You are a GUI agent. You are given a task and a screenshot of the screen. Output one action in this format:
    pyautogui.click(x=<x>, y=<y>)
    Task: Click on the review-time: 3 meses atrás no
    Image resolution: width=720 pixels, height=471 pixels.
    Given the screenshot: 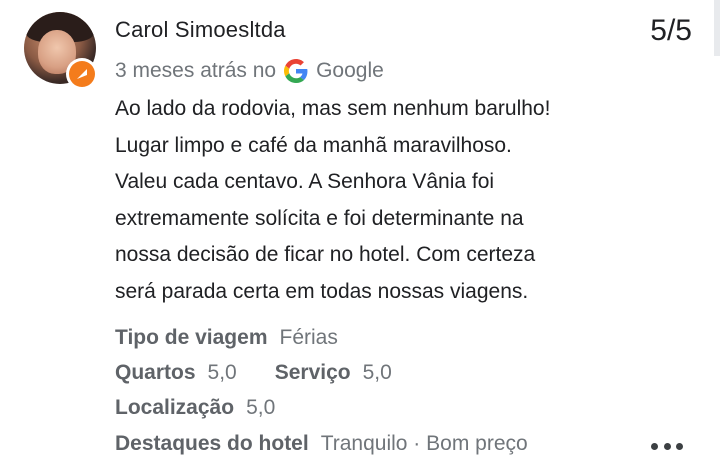 What is the action you would take?
    pyautogui.click(x=196, y=70)
    